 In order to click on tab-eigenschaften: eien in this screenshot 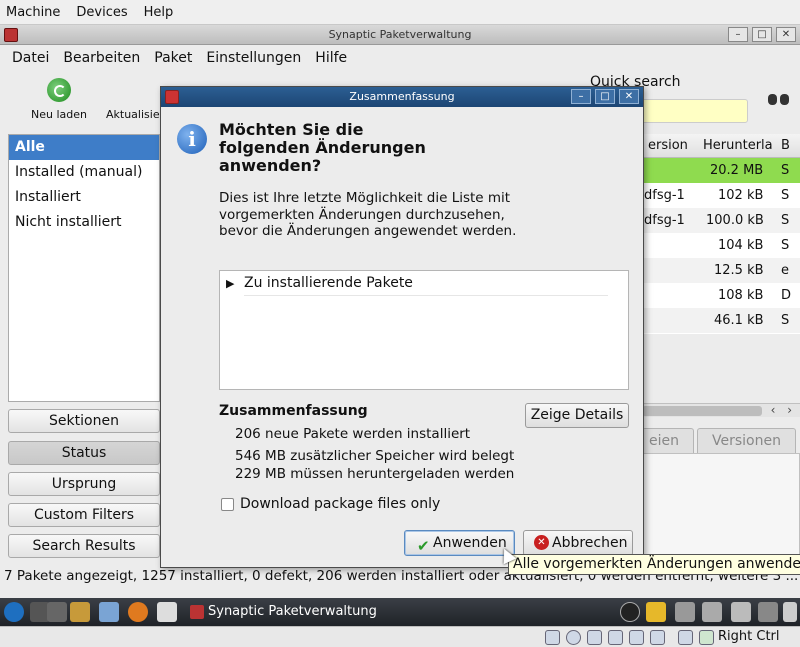, I will do `click(668, 440)`.